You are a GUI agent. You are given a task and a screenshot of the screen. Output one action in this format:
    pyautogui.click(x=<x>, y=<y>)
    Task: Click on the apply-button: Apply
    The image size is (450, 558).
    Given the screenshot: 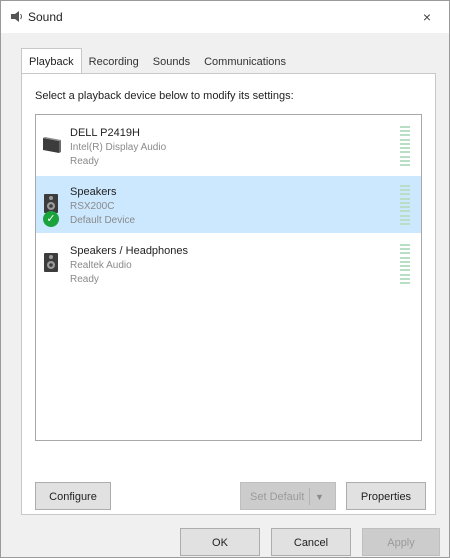 What is the action you would take?
    pyautogui.click(x=401, y=542)
    